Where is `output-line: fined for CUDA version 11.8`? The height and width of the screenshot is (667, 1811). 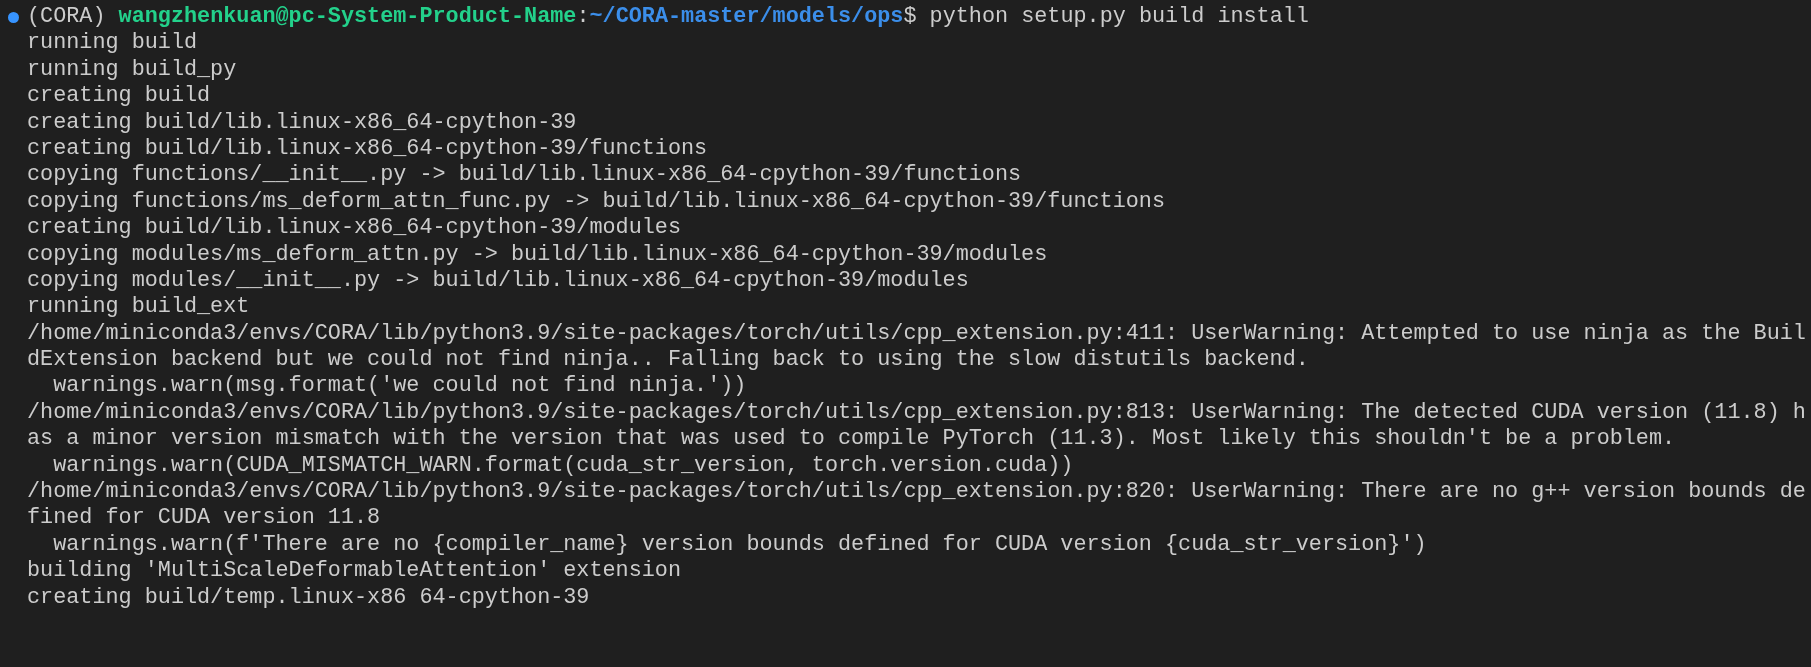 output-line: fined for CUDA version 11.8 is located at coordinates (204, 518).